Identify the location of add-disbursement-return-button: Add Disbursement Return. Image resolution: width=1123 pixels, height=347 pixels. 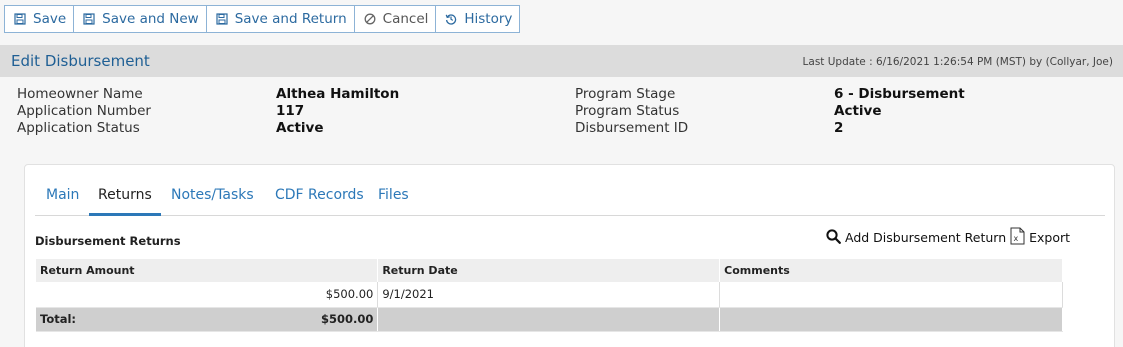
(916, 237).